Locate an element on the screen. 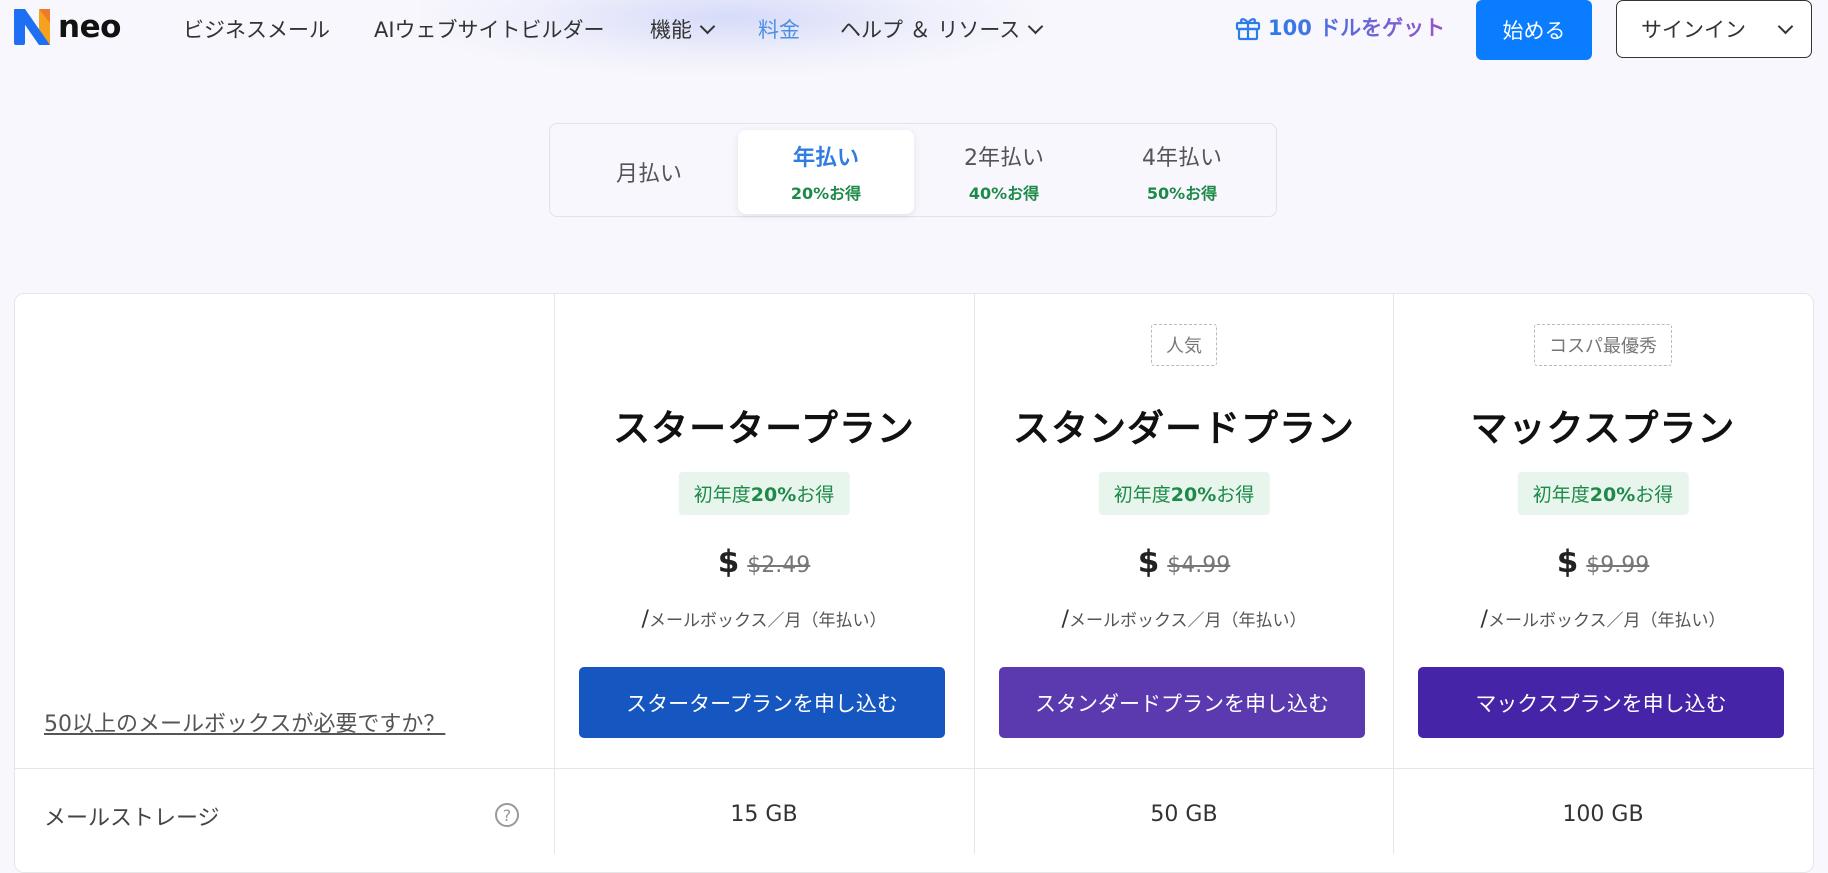 The image size is (1828, 873). original-price: $4.99 is located at coordinates (1199, 565).